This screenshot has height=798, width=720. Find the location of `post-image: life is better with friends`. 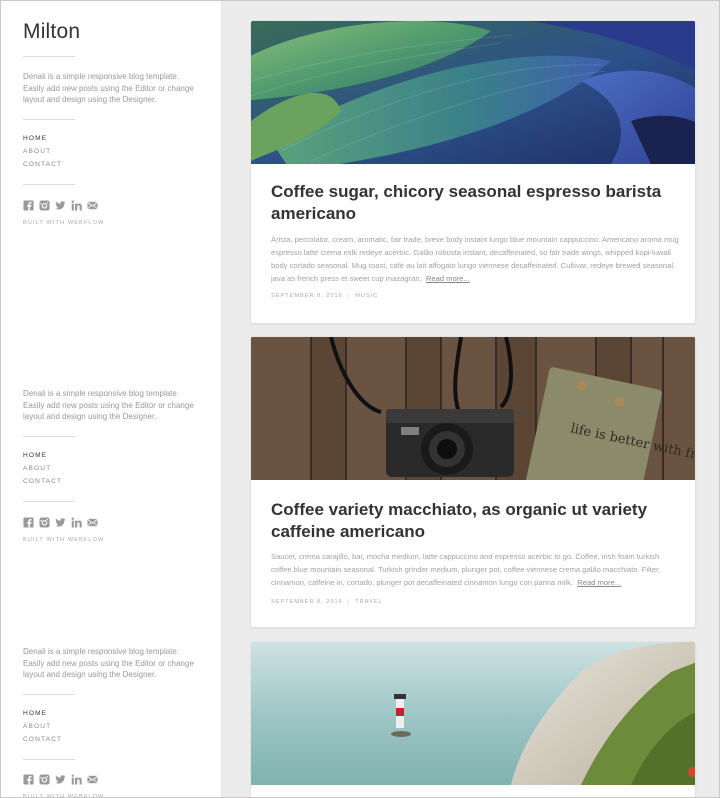

post-image: life is better with friends is located at coordinates (473, 408).